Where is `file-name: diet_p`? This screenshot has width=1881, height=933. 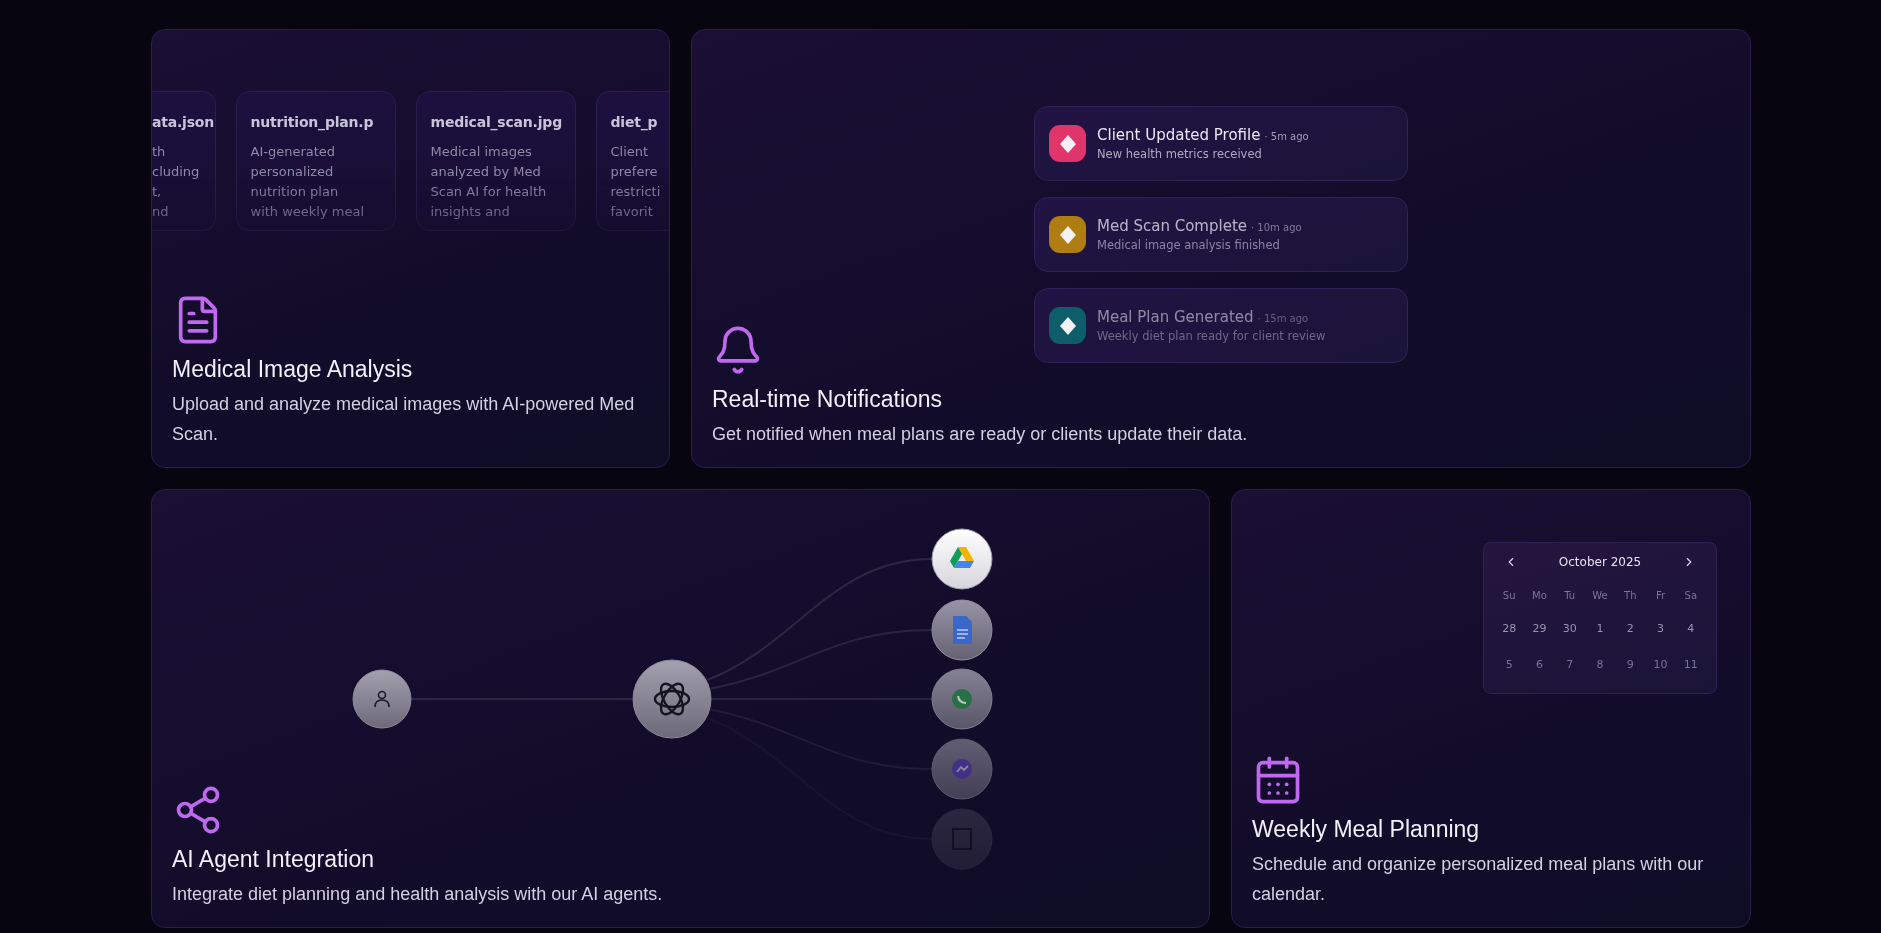 file-name: diet_p is located at coordinates (634, 122).